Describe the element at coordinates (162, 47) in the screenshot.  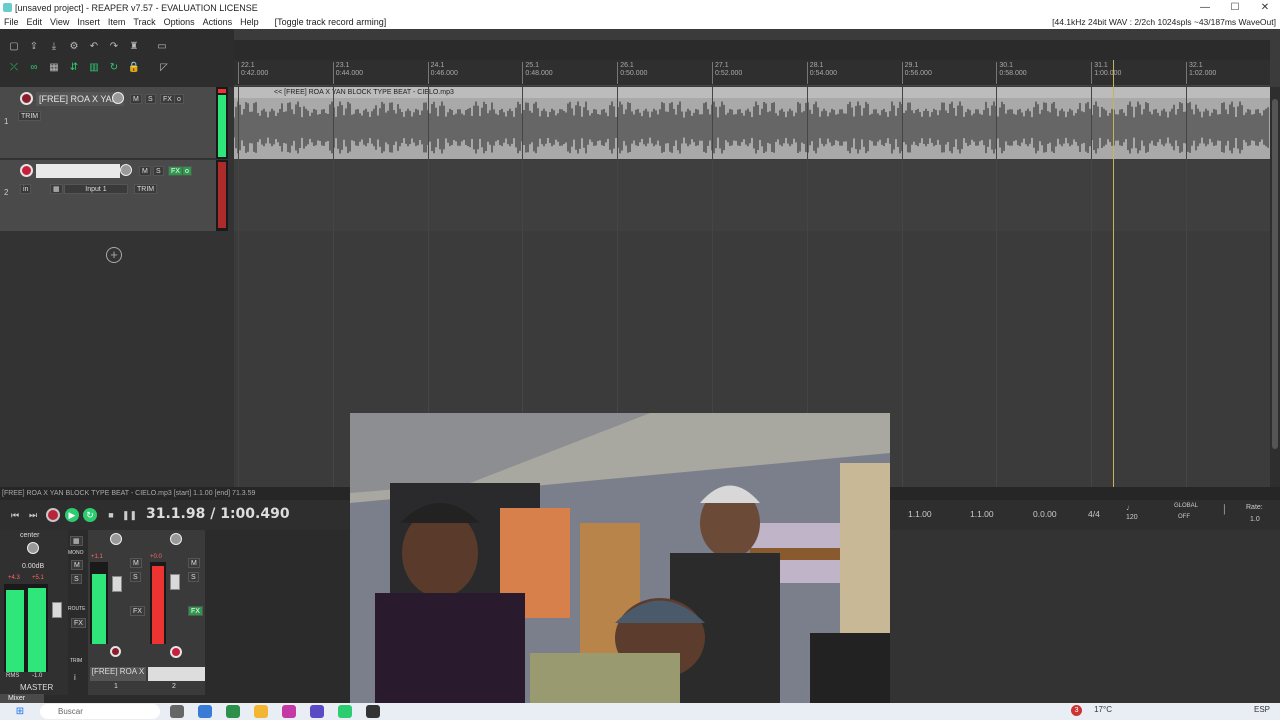
I see `grid-icon: ▭` at that location.